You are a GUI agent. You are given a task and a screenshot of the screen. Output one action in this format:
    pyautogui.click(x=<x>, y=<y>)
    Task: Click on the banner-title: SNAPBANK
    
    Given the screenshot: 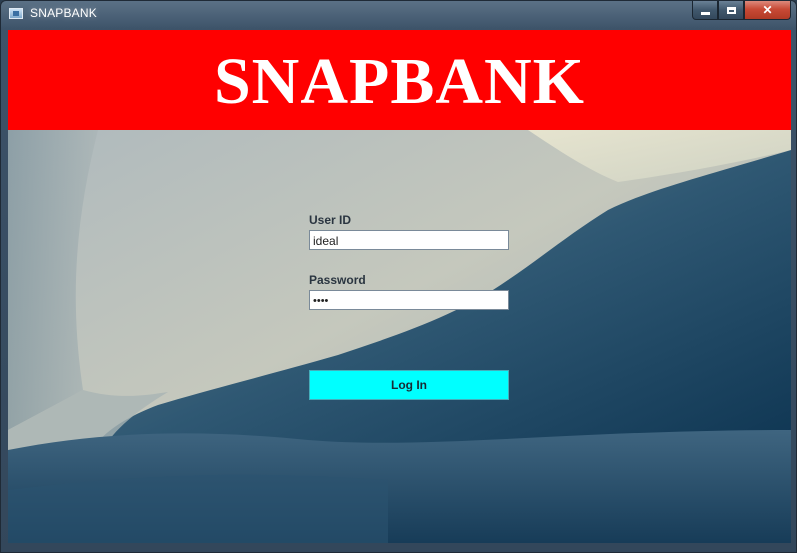 What is the action you would take?
    pyautogui.click(x=399, y=81)
    